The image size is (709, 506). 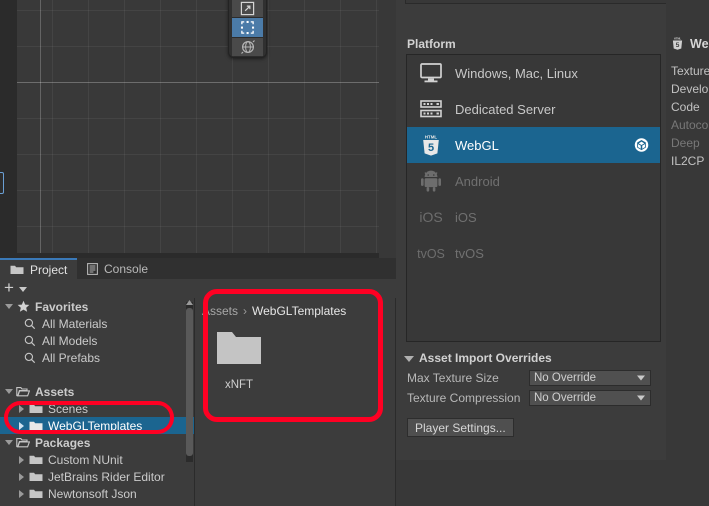 I want to click on html5-icon: HTML 5, so click(x=431, y=145).